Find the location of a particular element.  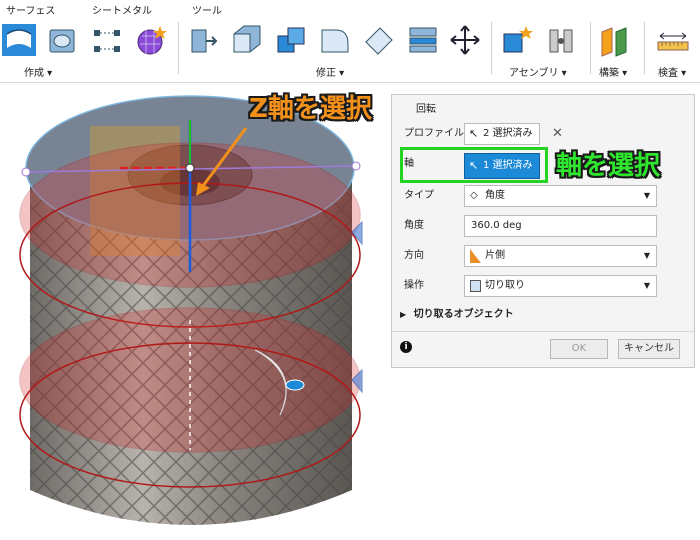

type-label: タイプ is located at coordinates (419, 195).